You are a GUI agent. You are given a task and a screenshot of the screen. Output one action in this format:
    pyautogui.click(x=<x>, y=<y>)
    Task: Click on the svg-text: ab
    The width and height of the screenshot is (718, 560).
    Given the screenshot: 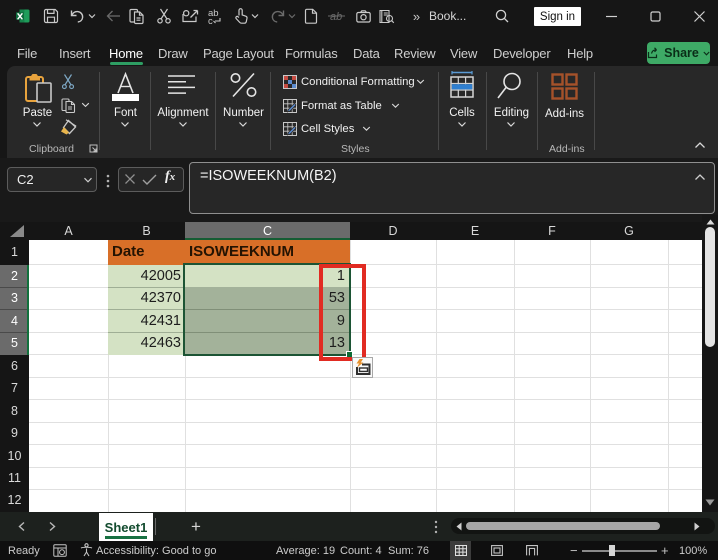 What is the action you would take?
    pyautogui.click(x=336, y=17)
    